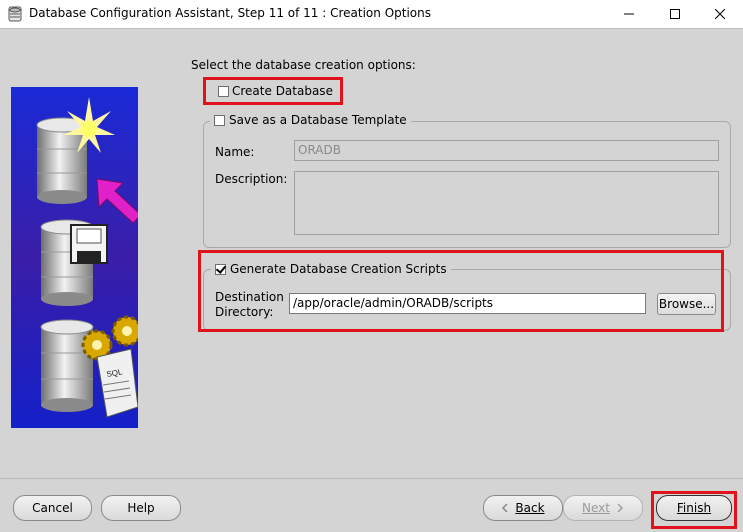 The height and width of the screenshot is (532, 743). I want to click on next-button: Next, so click(603, 508).